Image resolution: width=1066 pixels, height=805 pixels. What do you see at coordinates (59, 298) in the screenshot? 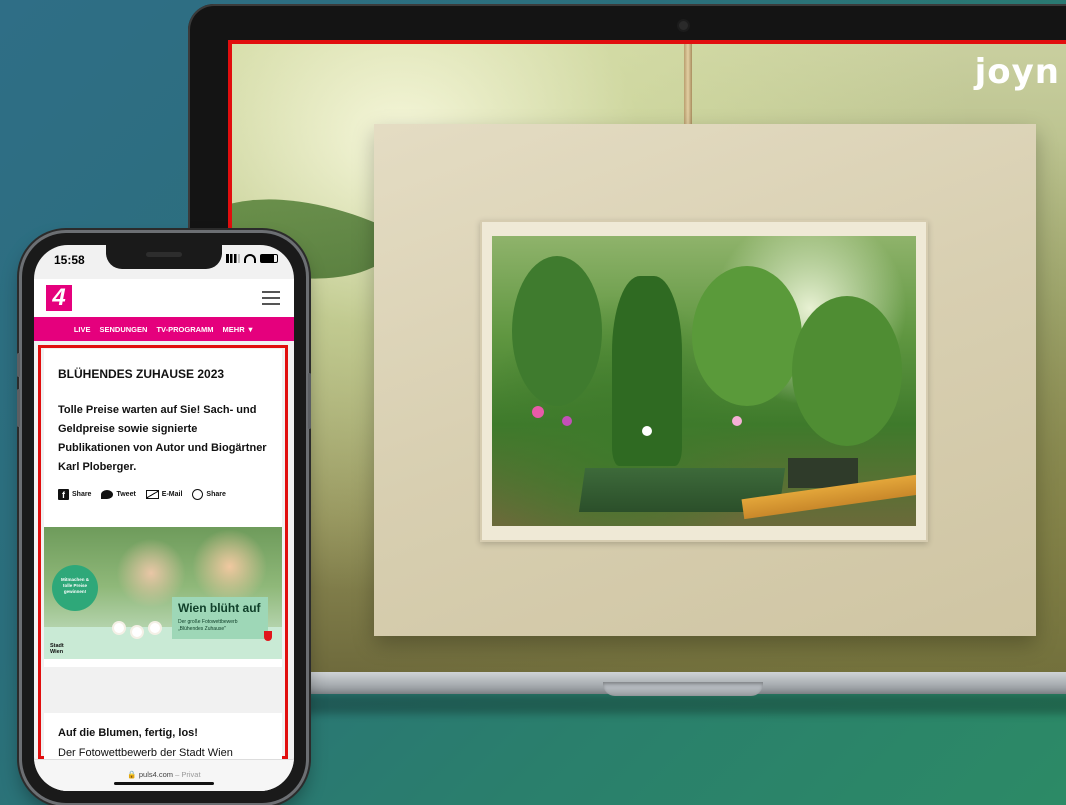
I see `puls4-logo: 4` at bounding box center [59, 298].